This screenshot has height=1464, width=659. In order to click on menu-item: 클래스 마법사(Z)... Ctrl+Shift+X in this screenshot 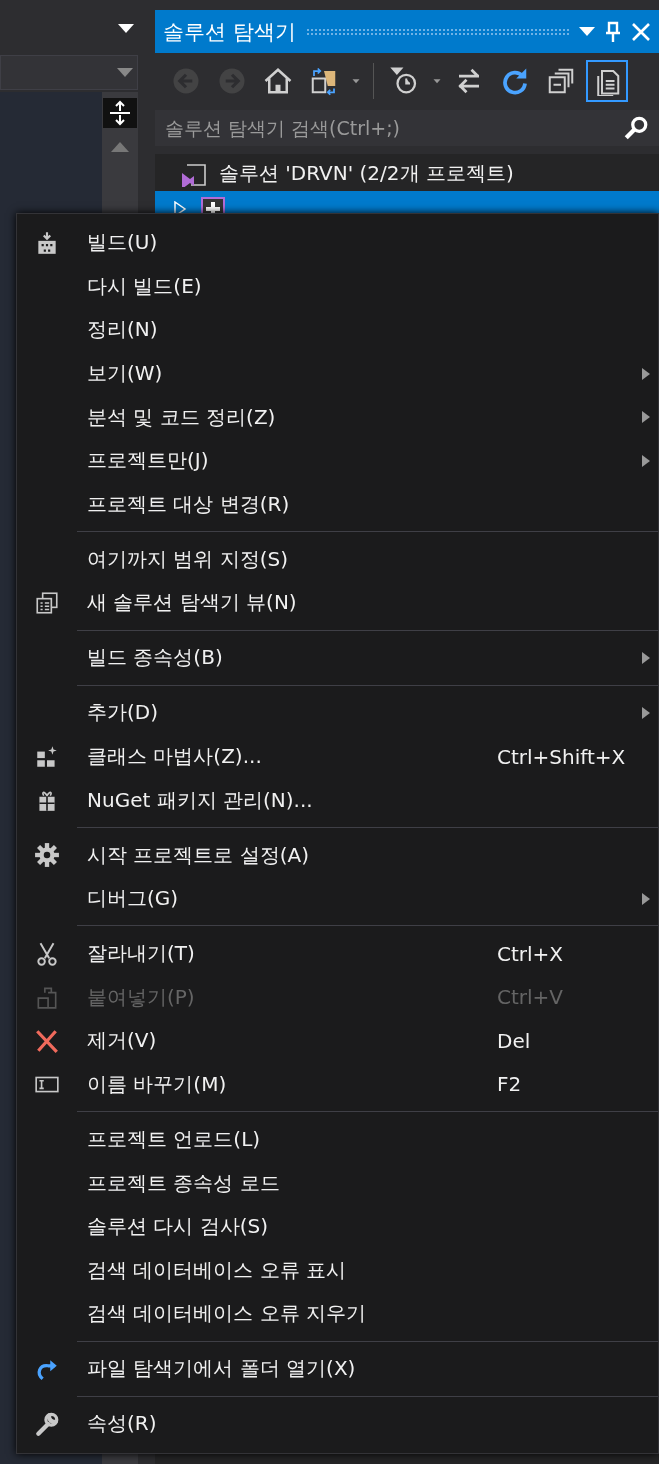, I will do `click(337, 756)`.